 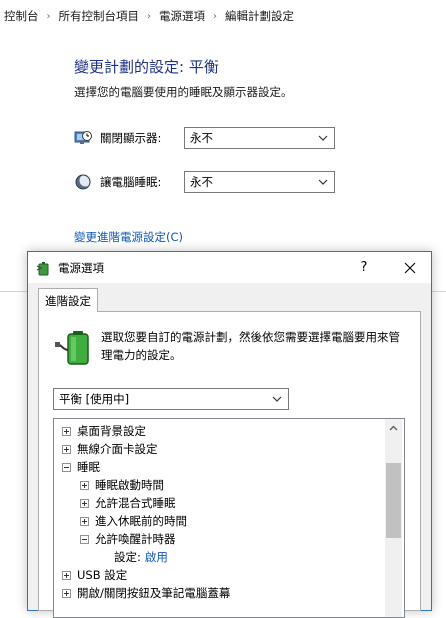 I want to click on setting-label: 設定:, so click(x=127, y=557).